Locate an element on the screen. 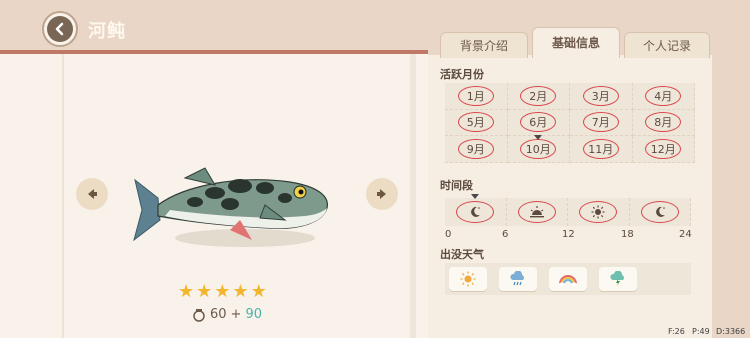 Image resolution: width=750 pixels, height=338 pixels. page-edge is located at coordinates (413, 196).